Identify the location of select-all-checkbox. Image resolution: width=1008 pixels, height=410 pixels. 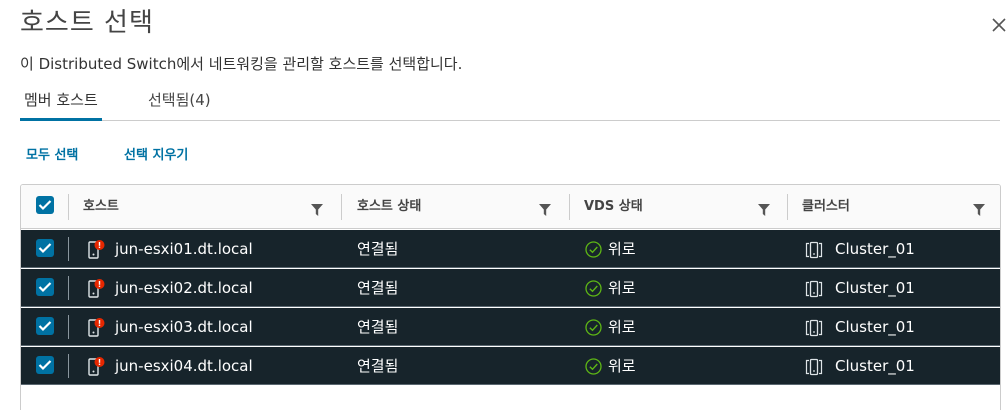
(45, 205).